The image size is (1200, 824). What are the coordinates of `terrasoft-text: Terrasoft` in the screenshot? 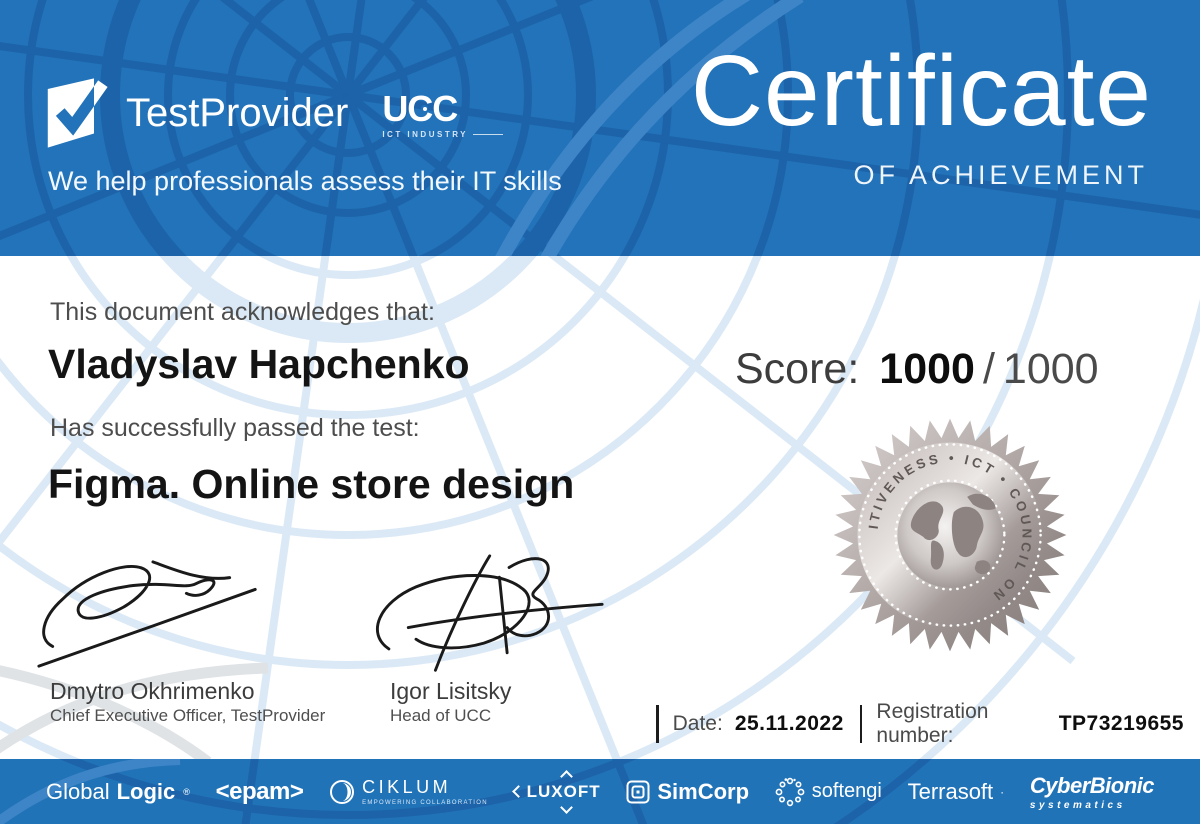 It's located at (950, 791).